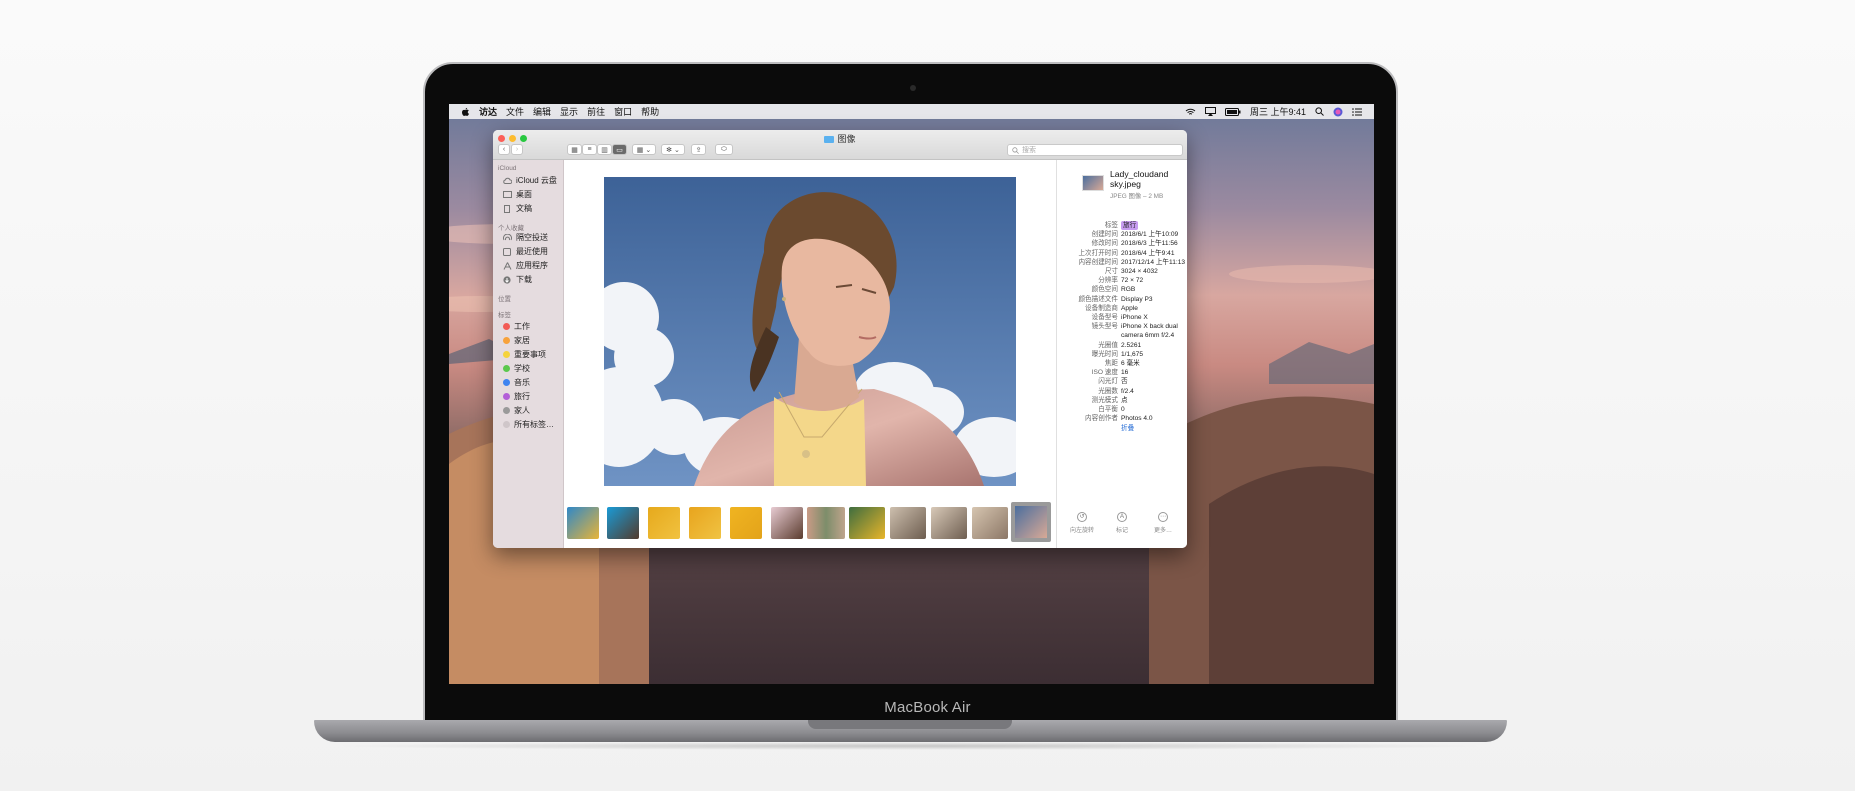  What do you see at coordinates (589, 149) in the screenshot?
I see `list-view-button: ≡` at bounding box center [589, 149].